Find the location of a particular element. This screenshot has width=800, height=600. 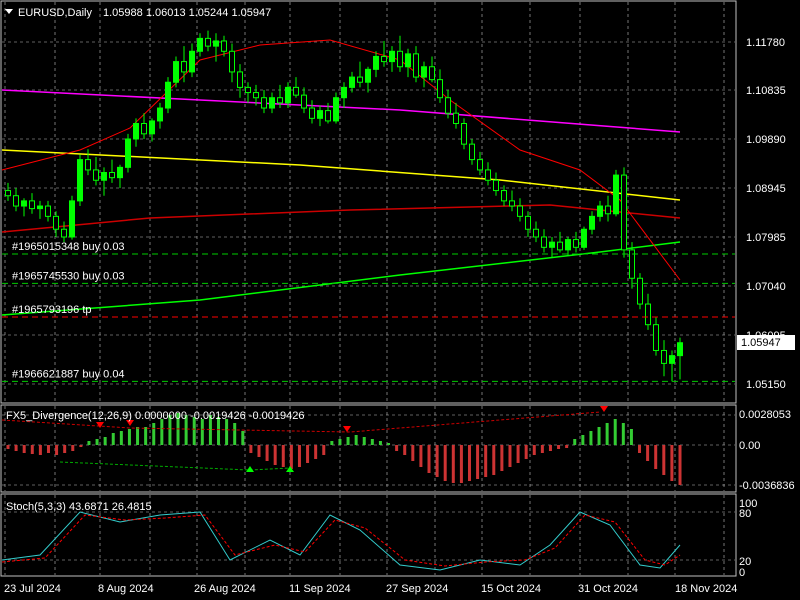

time-tick: 11 Sep 2024 is located at coordinates (320, 589).